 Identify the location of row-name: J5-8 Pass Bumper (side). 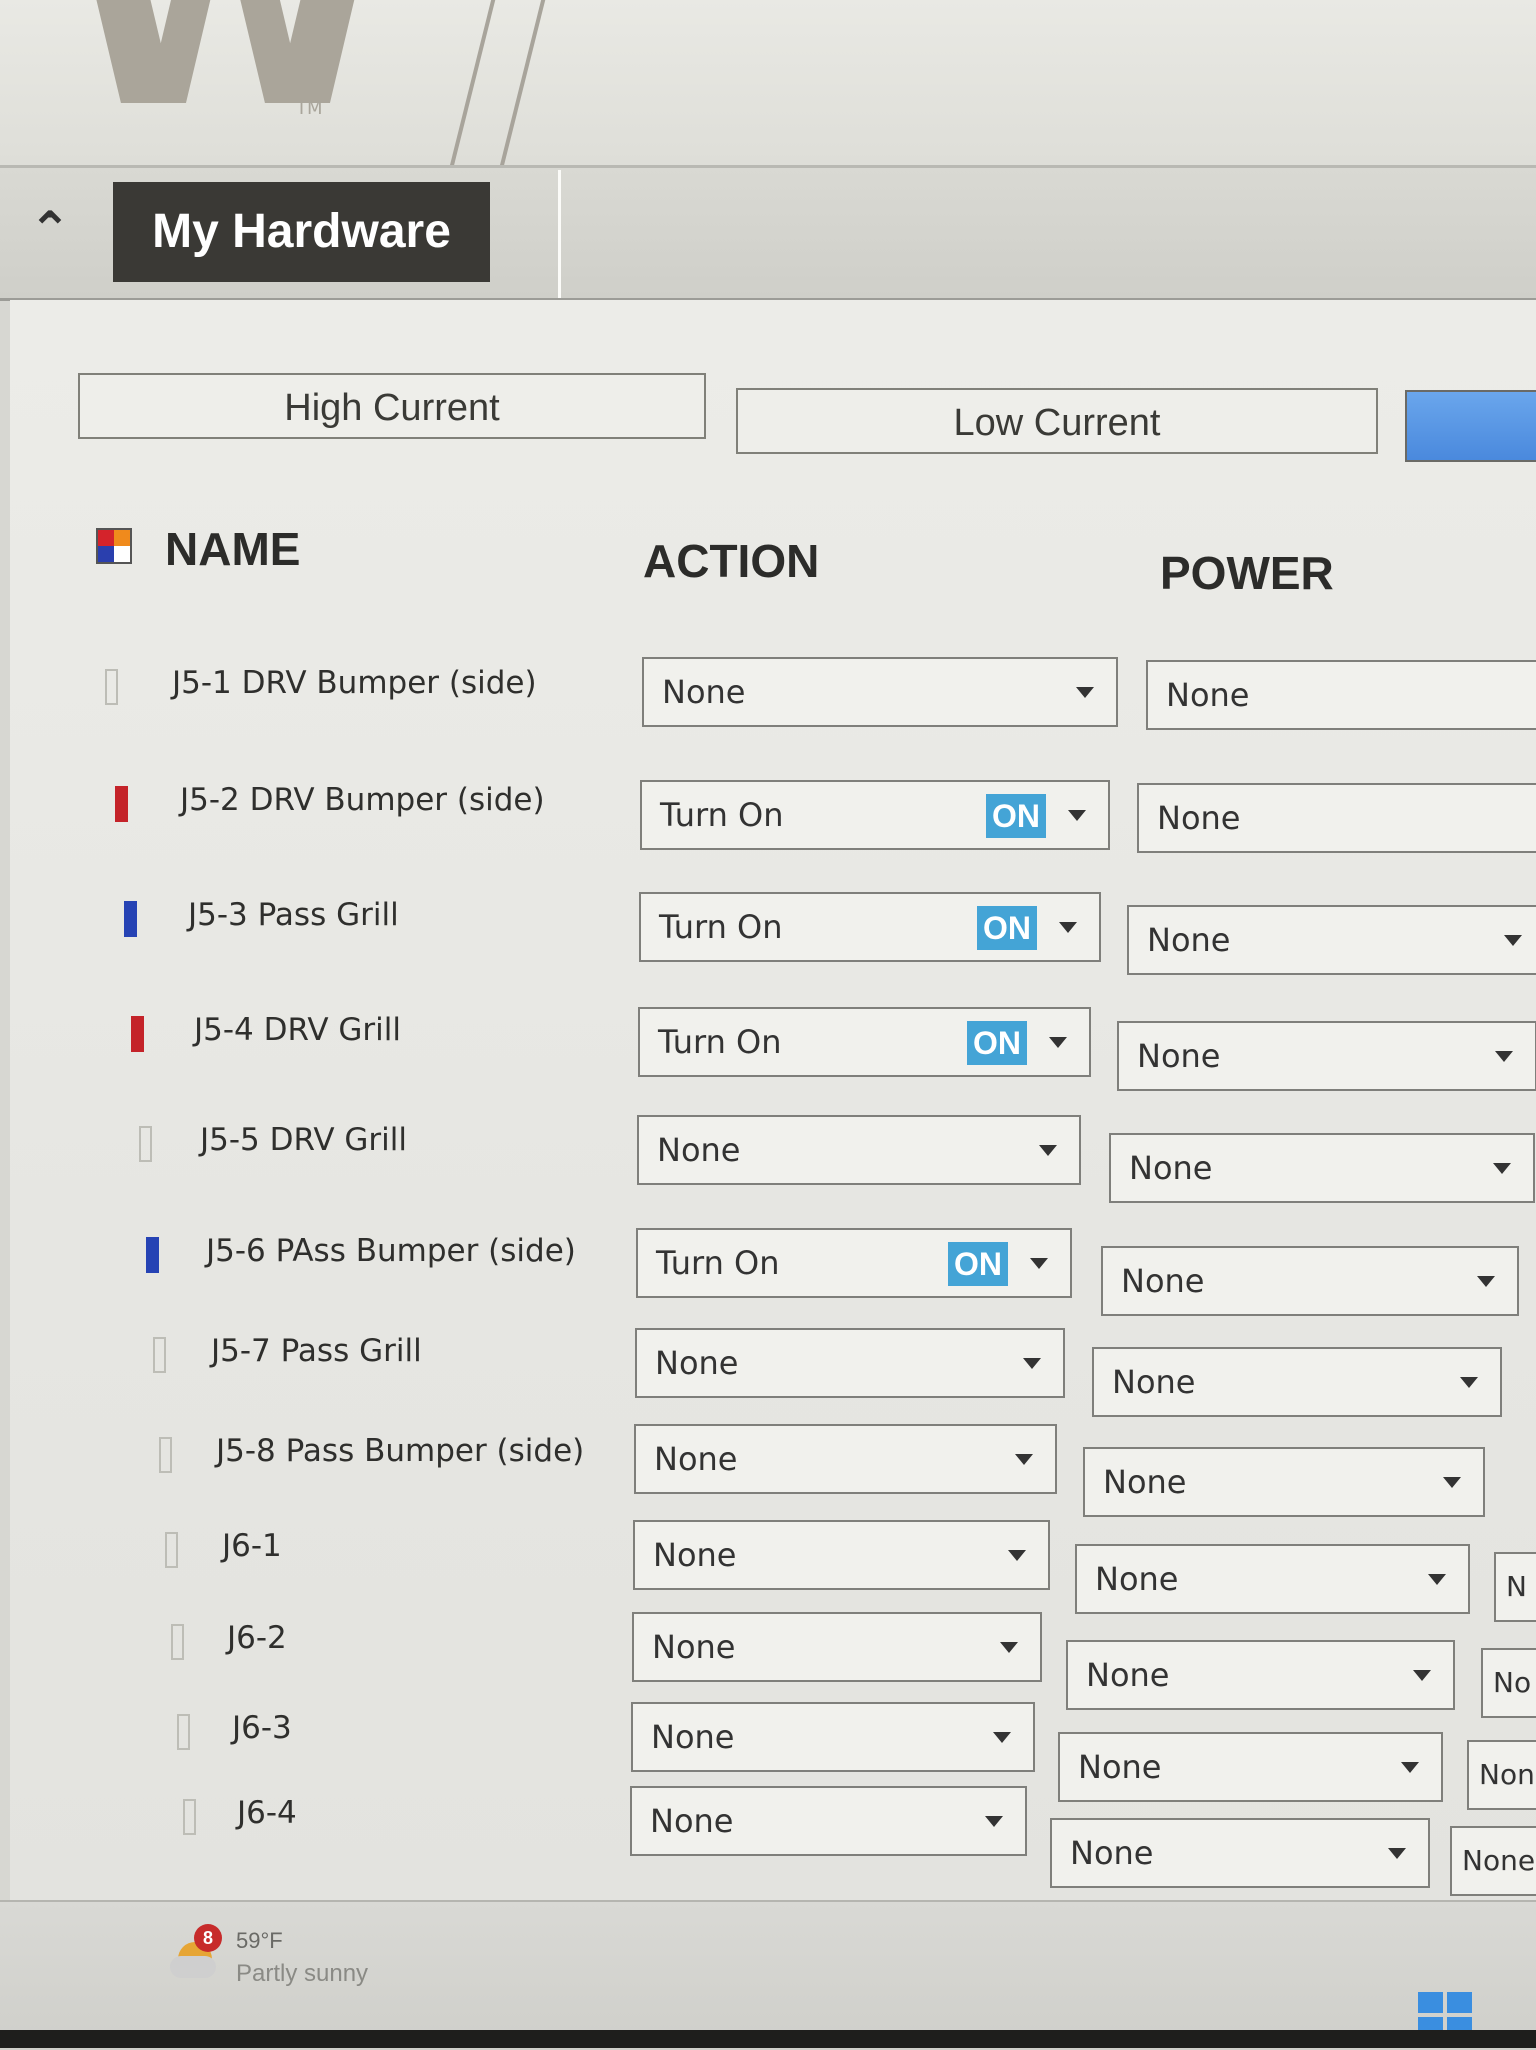
(400, 1451).